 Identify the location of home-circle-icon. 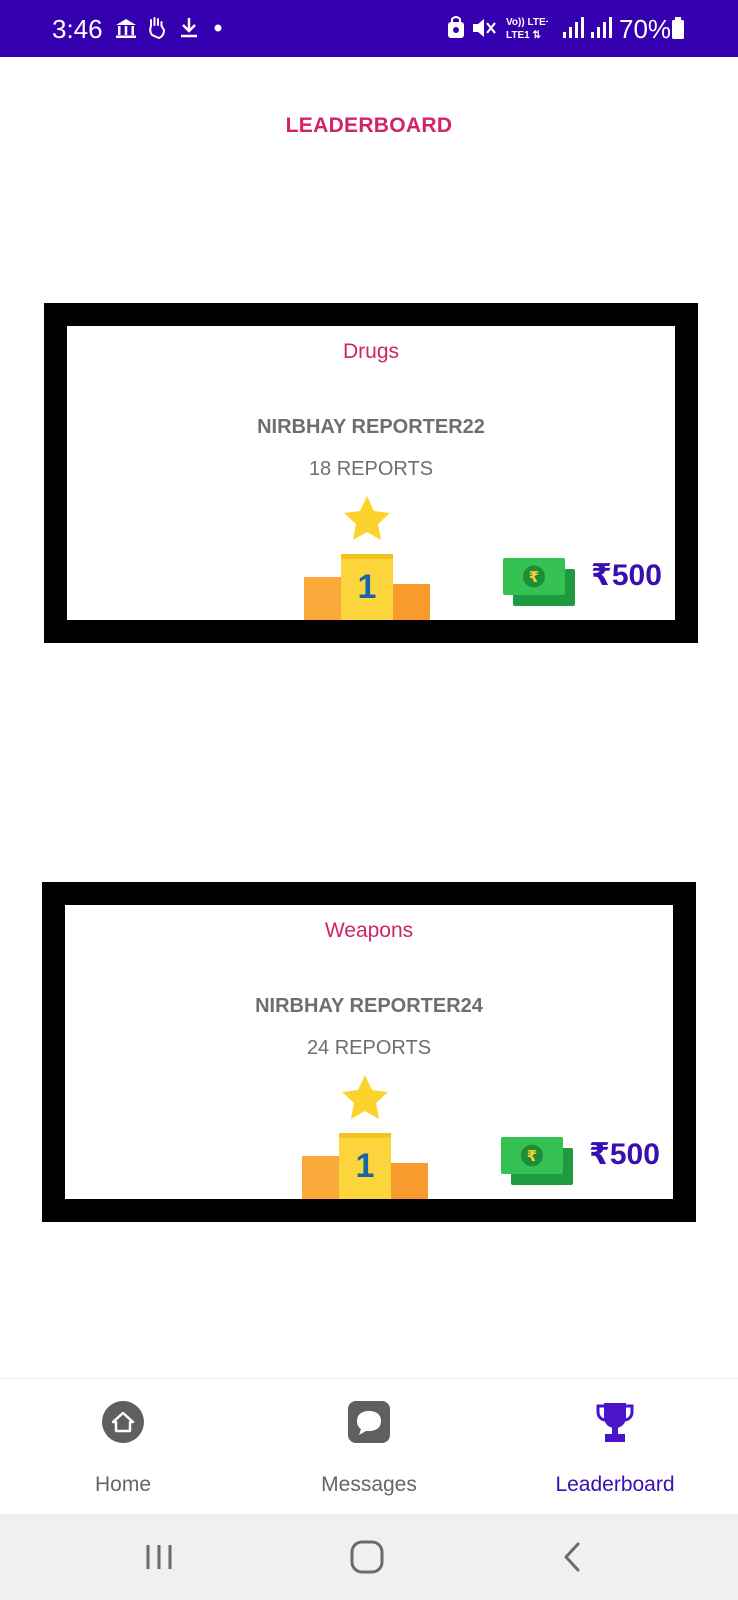
(367, 1557).